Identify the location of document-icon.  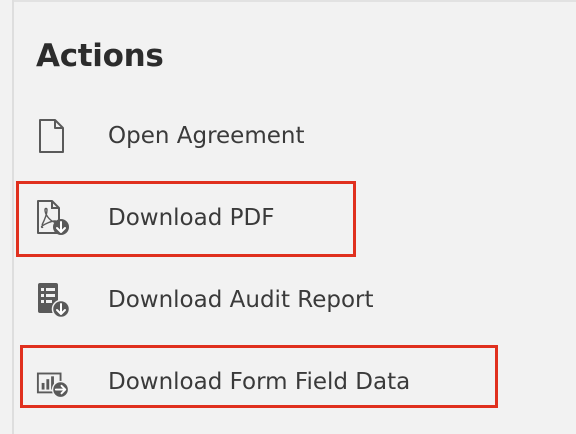
(53, 136).